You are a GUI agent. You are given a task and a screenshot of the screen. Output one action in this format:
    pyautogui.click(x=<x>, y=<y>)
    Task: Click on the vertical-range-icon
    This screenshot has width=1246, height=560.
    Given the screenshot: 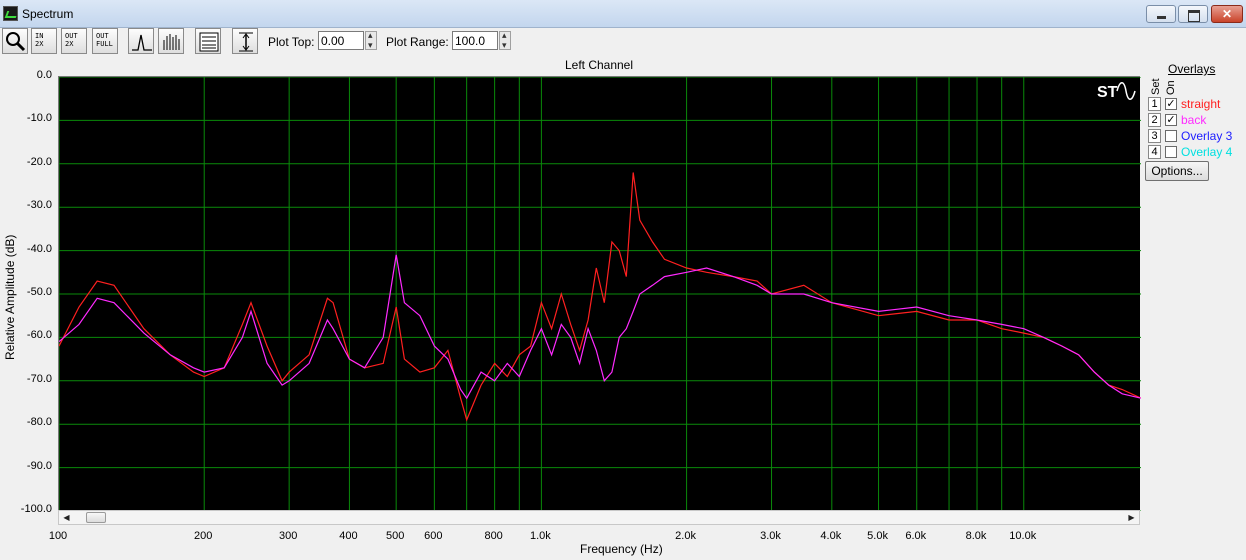 What is the action you would take?
    pyautogui.click(x=246, y=42)
    